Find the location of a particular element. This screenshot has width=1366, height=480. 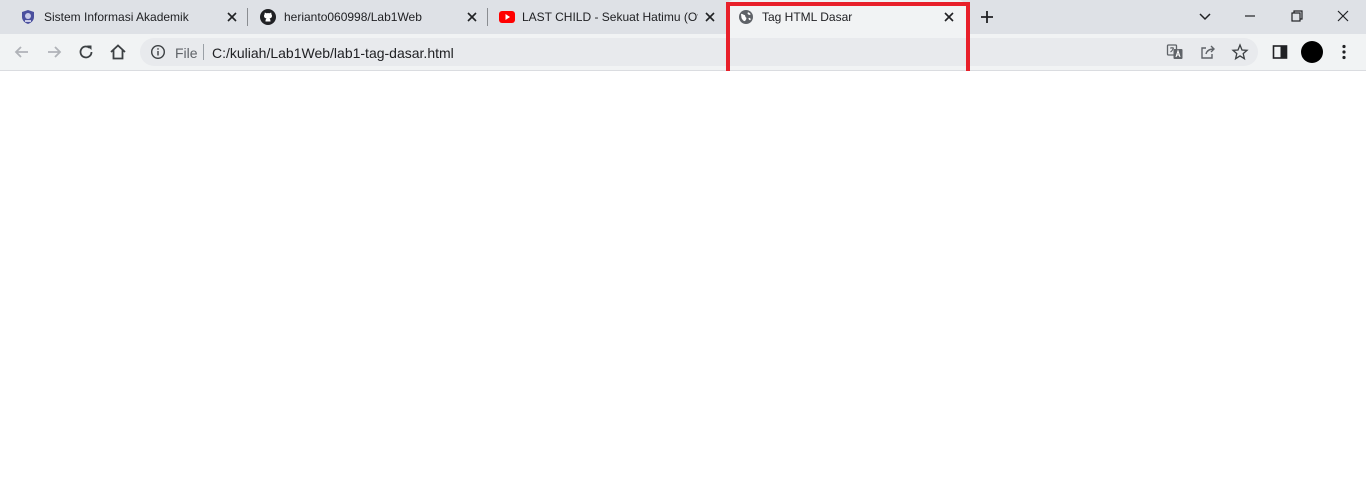

tab-search-chevron-down-icon is located at coordinates (1205, 16).